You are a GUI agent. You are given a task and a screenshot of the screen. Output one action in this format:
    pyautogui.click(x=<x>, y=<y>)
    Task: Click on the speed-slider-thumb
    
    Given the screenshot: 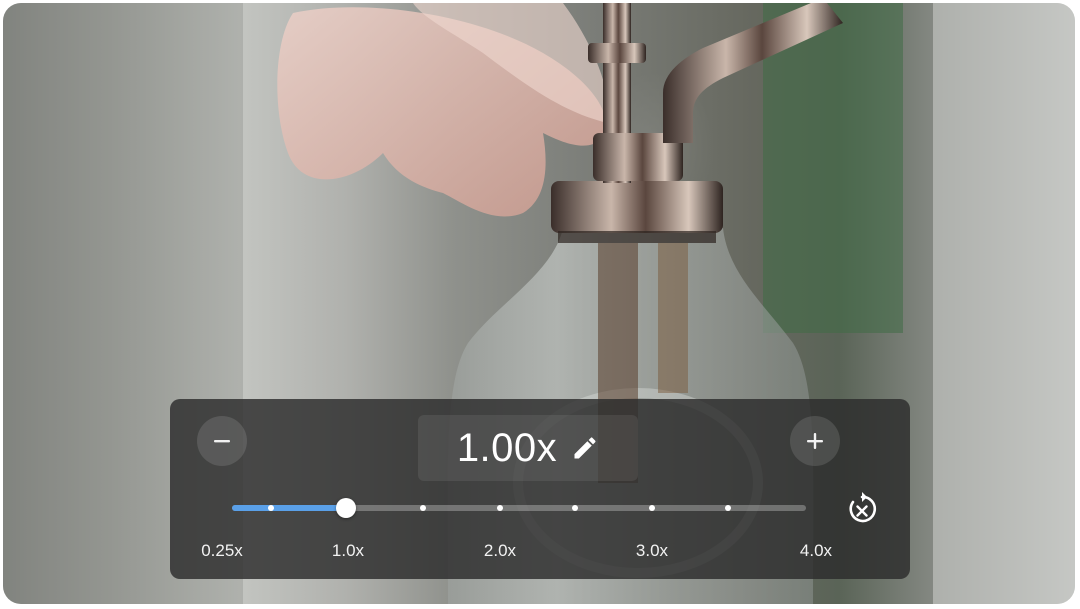 What is the action you would take?
    pyautogui.click(x=346, y=508)
    